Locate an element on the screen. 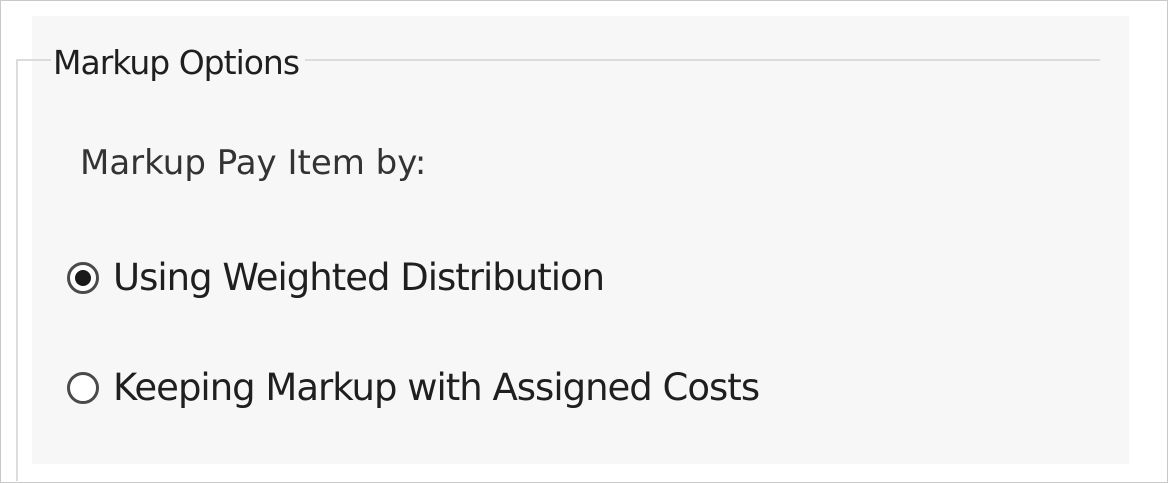 The width and height of the screenshot is (1168, 483). radio-option-keeping-markup: Keeping Markup with Assigned Costs is located at coordinates (413, 388).